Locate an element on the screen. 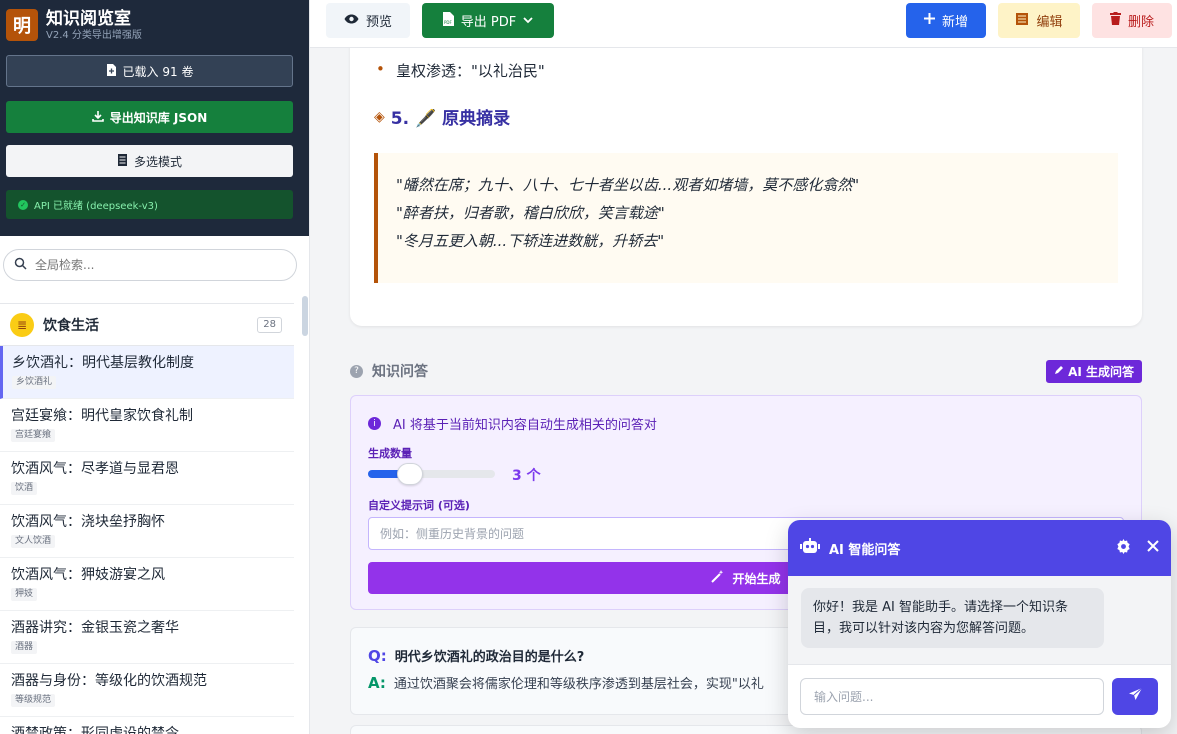  send-button is located at coordinates (1135, 696).